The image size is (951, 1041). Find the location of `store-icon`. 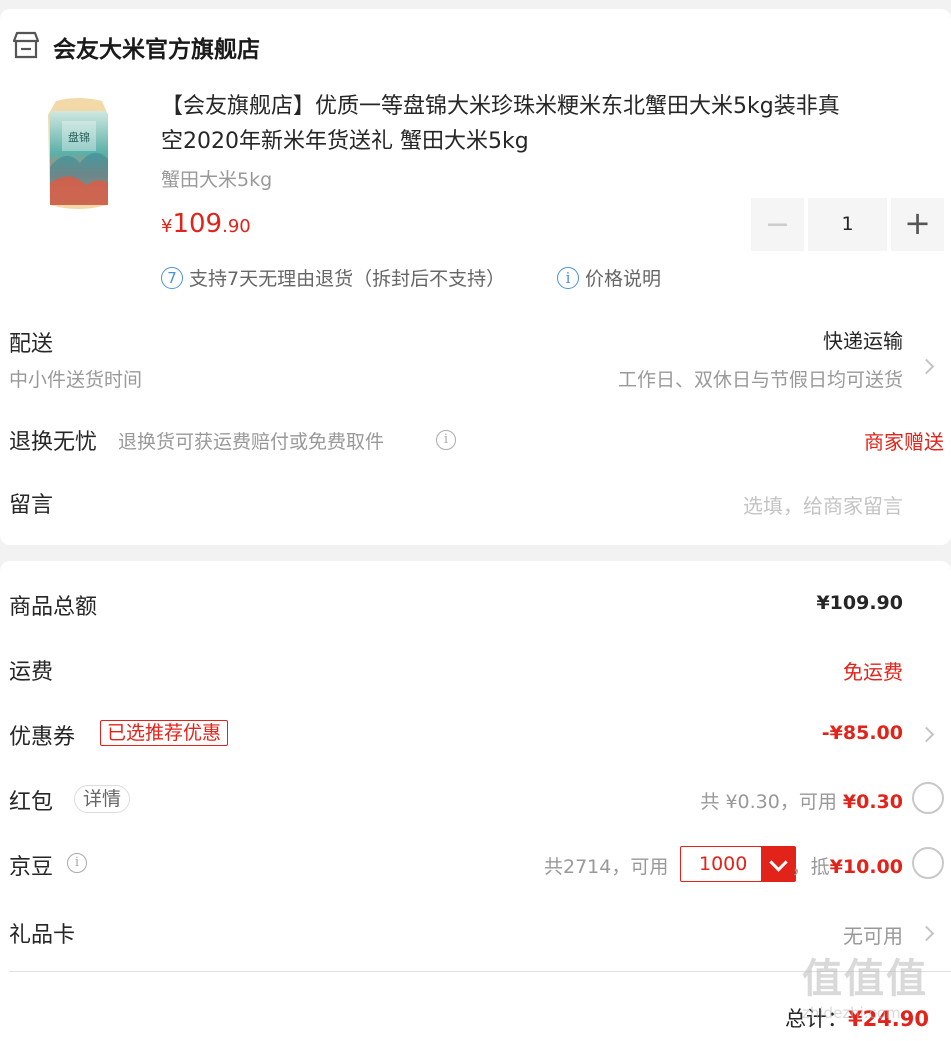

store-icon is located at coordinates (26, 45).